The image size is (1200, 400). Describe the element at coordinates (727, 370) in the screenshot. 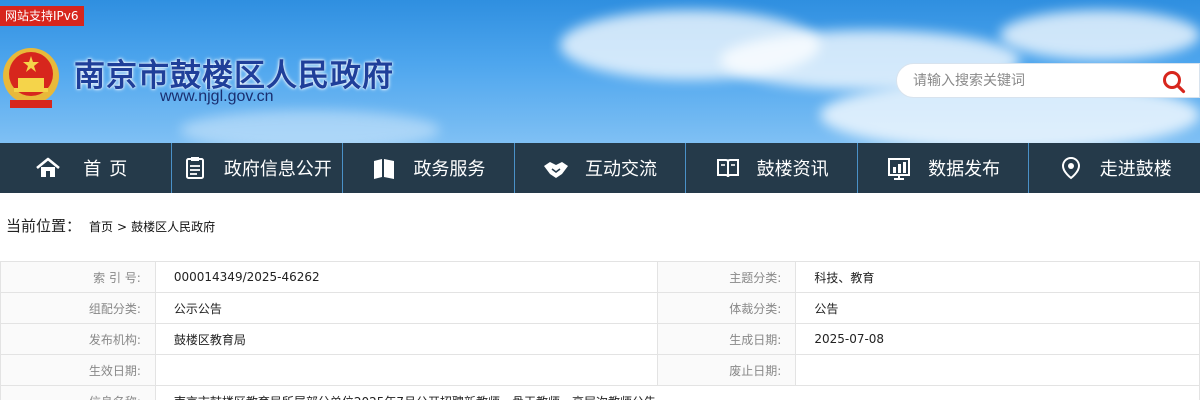

I see `expiry-date-label: 废止日期:` at that location.